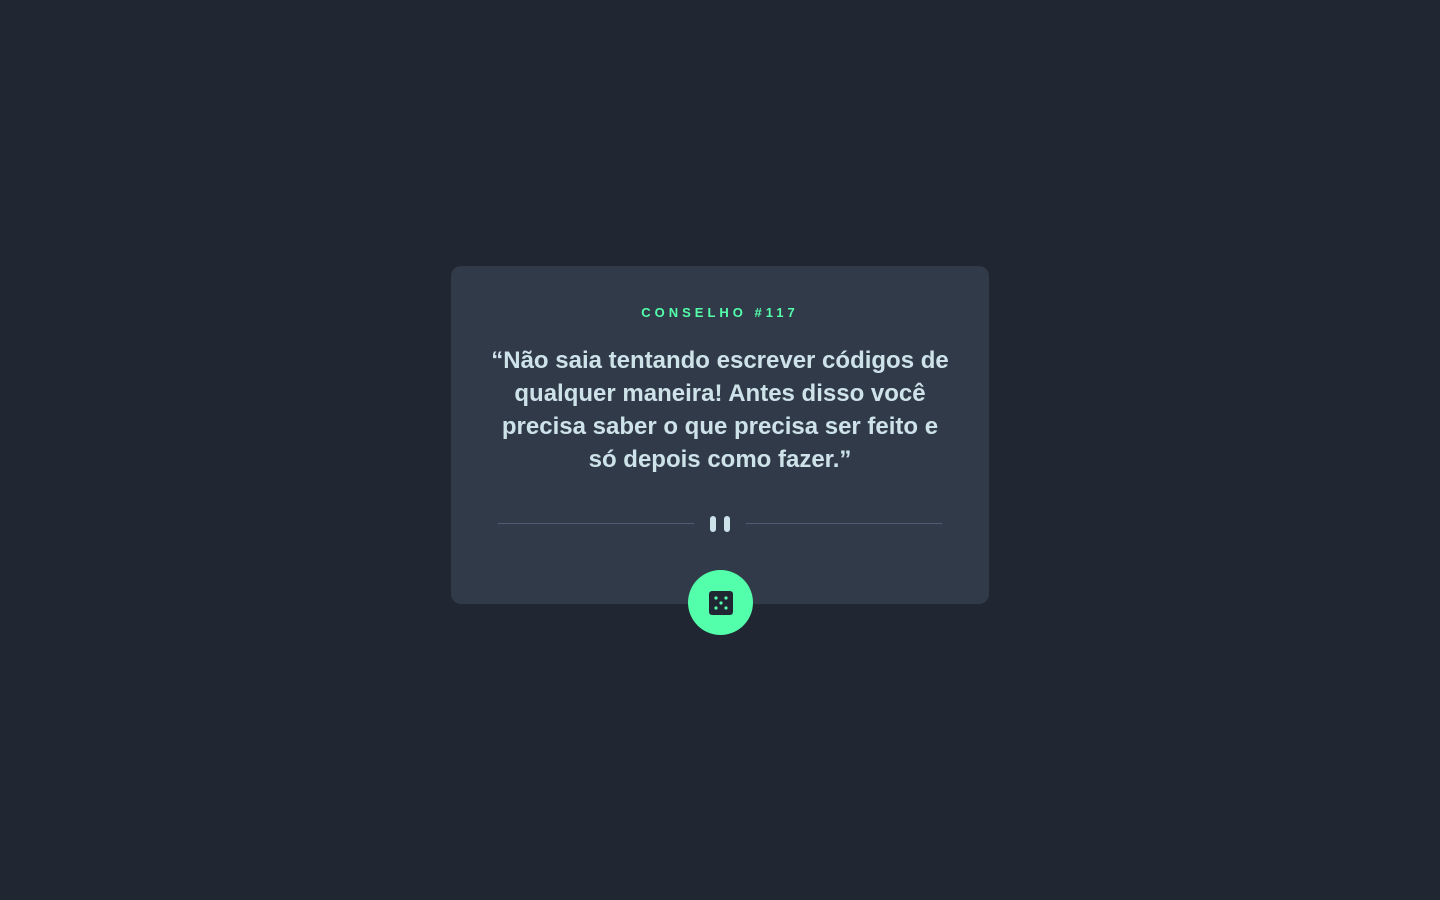 Image resolution: width=1440 pixels, height=900 pixels. Describe the element at coordinates (713, 524) in the screenshot. I see `pause-bar-left` at that location.